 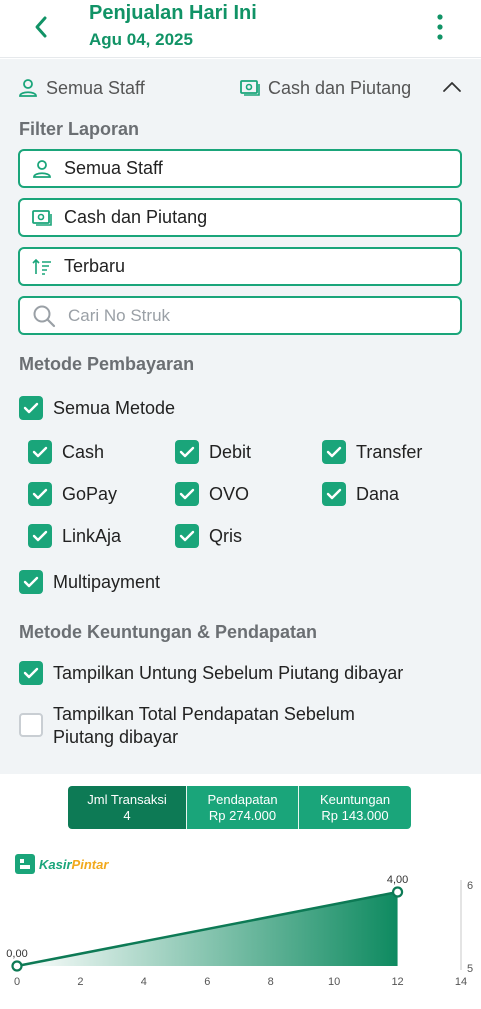 What do you see at coordinates (355, 815) in the screenshot?
I see `tab-value: Rp 143.000` at bounding box center [355, 815].